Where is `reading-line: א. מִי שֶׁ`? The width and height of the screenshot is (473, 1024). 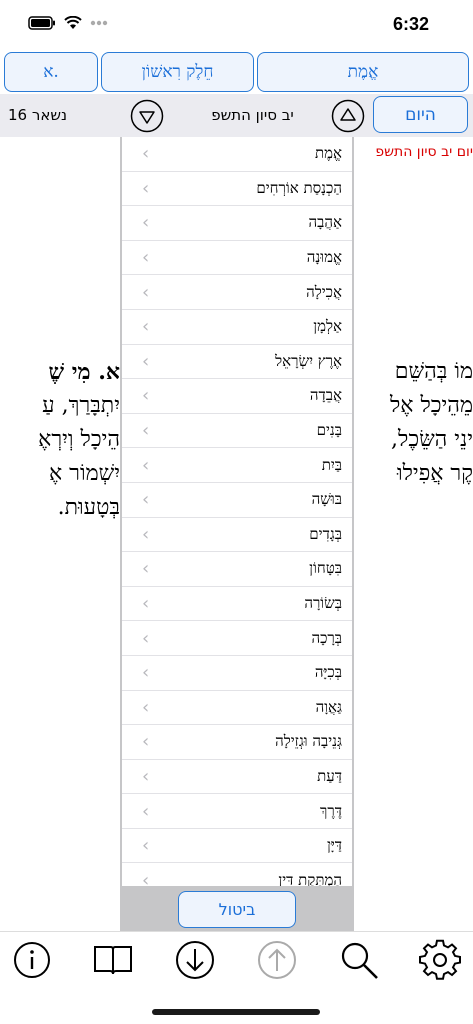
reading-line: א. מִי שֶׁ is located at coordinates (84, 372).